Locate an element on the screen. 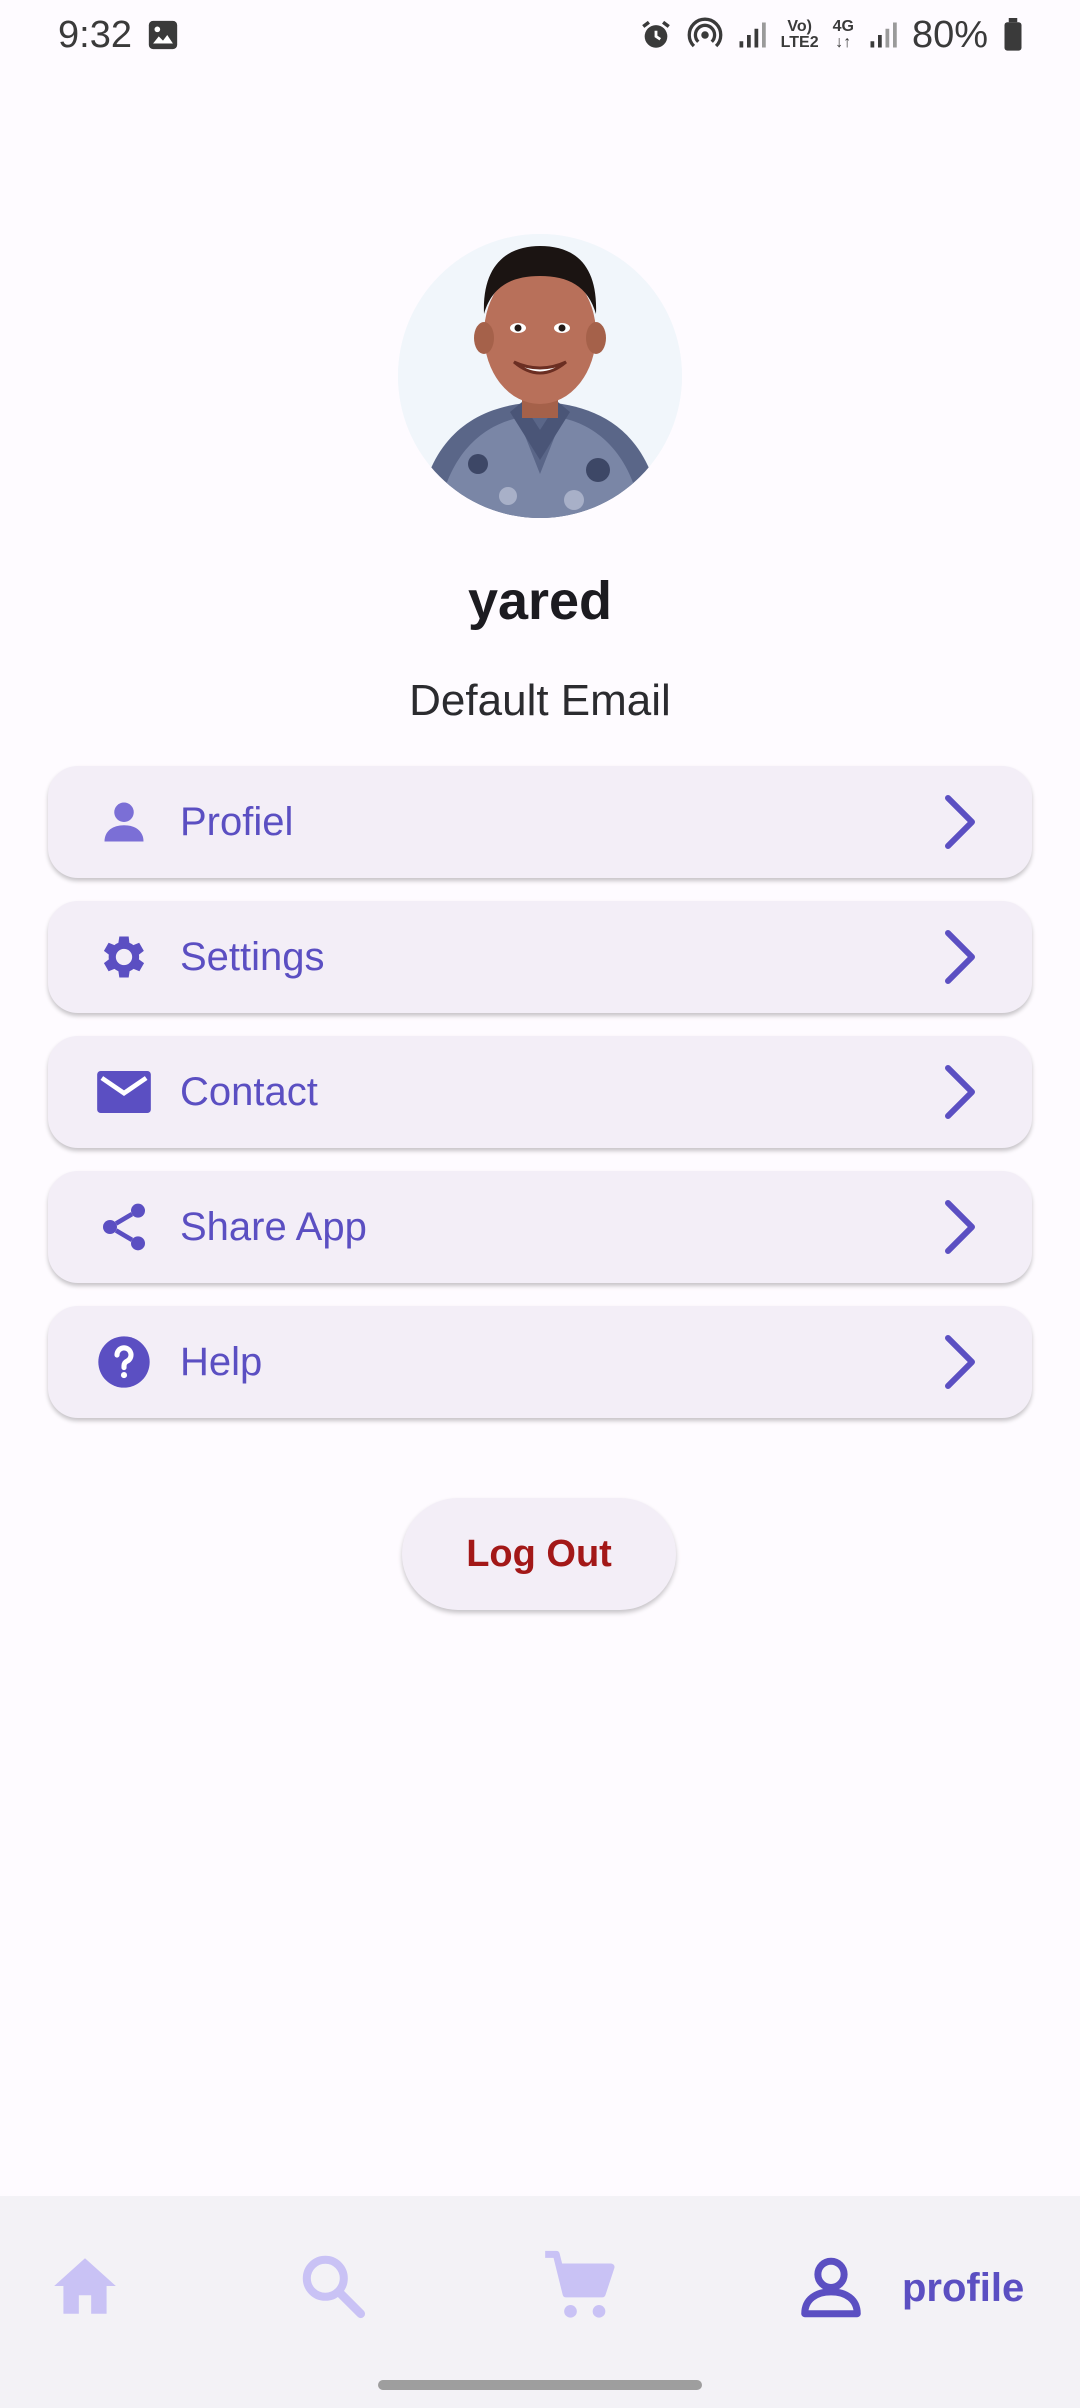 This screenshot has width=1080, height=2408. volte-indicator: Vo) LTE2 is located at coordinates (800, 35).